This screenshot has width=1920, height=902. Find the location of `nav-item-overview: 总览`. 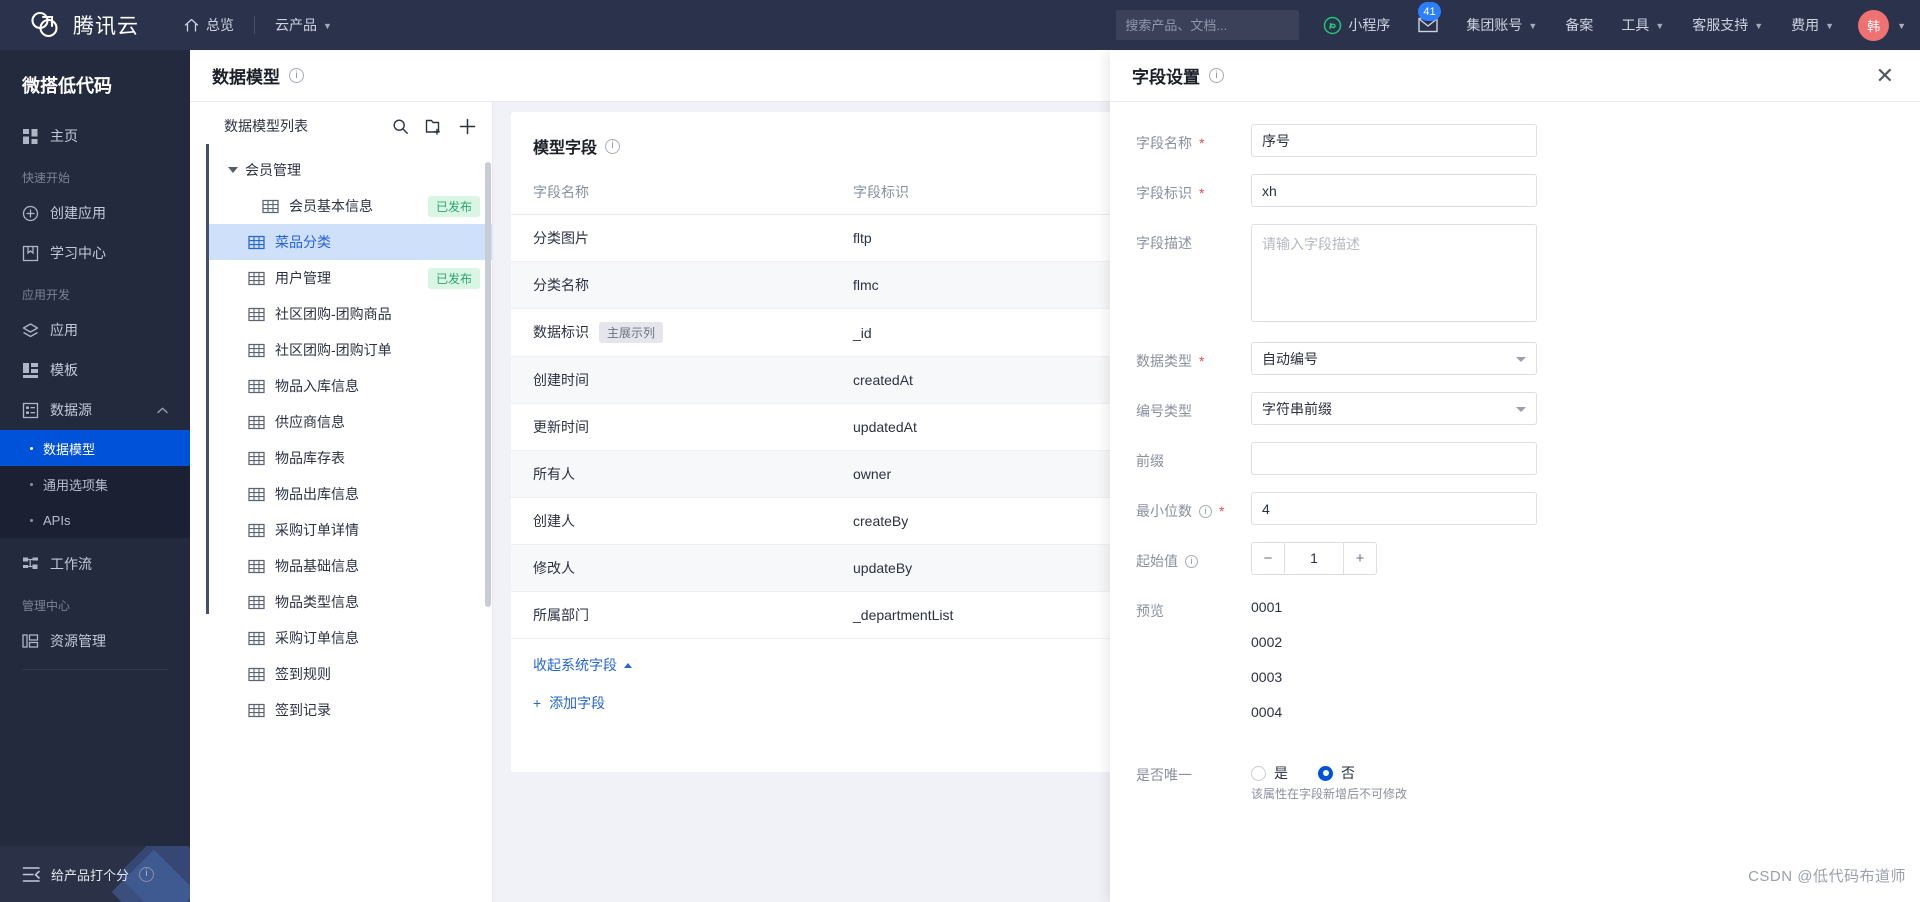

nav-item-overview: 总览 is located at coordinates (208, 25).